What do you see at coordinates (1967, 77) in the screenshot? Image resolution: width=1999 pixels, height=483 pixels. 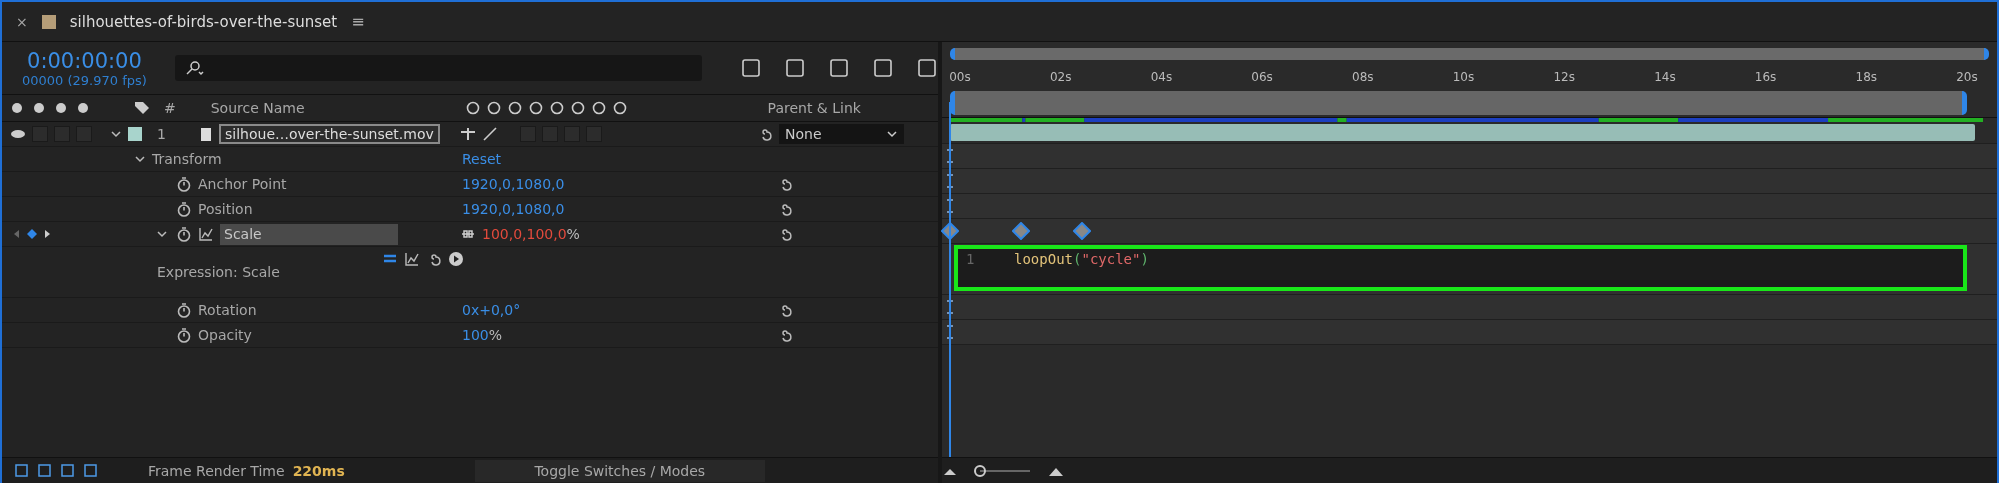 I see `ruler-label: 20s` at bounding box center [1967, 77].